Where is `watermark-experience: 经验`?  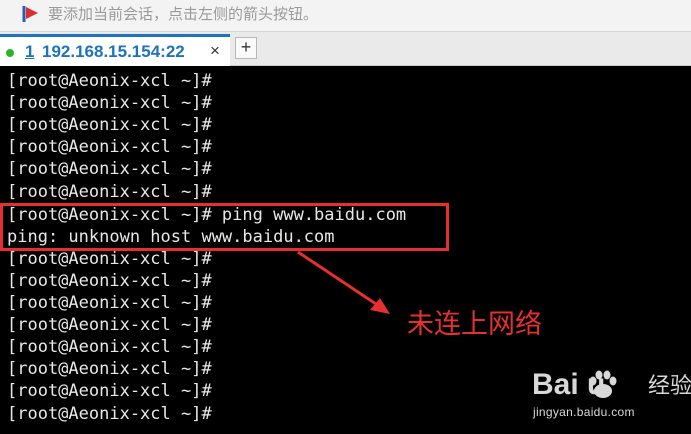
watermark-experience: 经验 is located at coordinates (669, 386).